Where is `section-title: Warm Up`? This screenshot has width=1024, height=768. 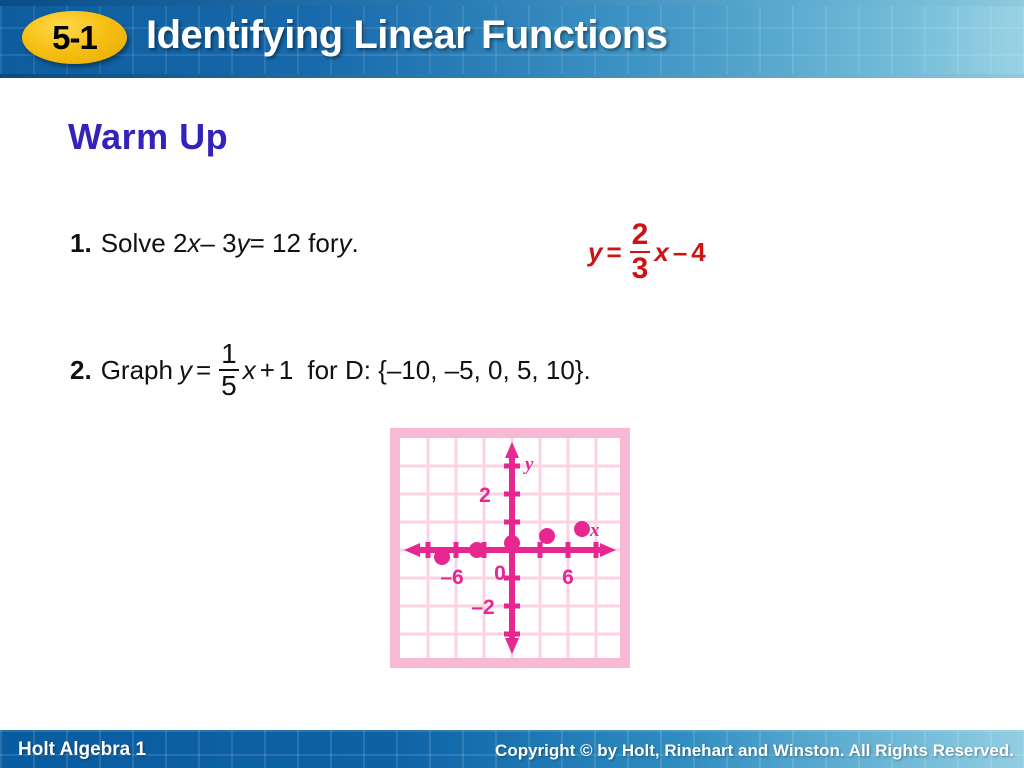 section-title: Warm Up is located at coordinates (148, 136).